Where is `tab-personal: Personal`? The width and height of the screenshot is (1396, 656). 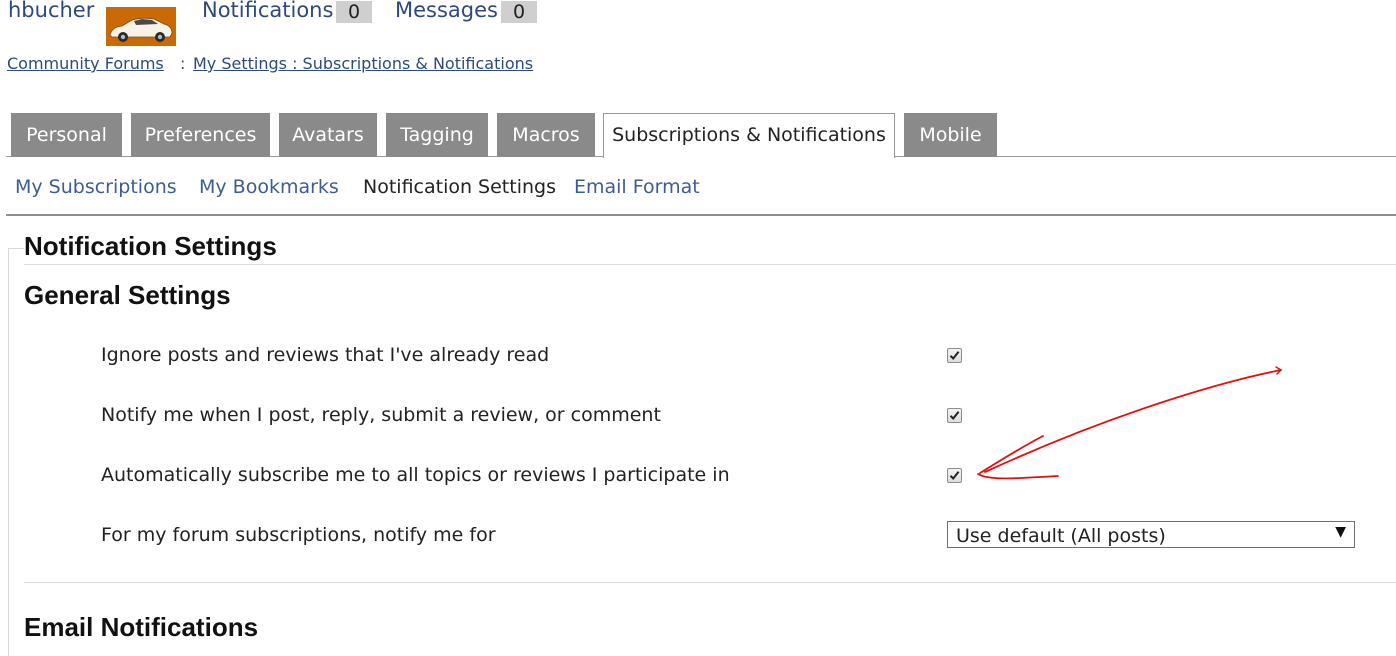
tab-personal: Personal is located at coordinates (66, 135).